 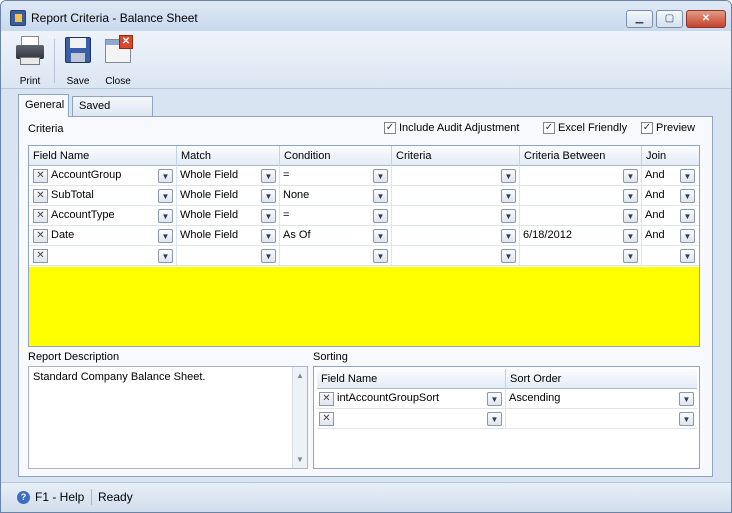 What do you see at coordinates (669, 19) in the screenshot?
I see `maximize-button: ▢` at bounding box center [669, 19].